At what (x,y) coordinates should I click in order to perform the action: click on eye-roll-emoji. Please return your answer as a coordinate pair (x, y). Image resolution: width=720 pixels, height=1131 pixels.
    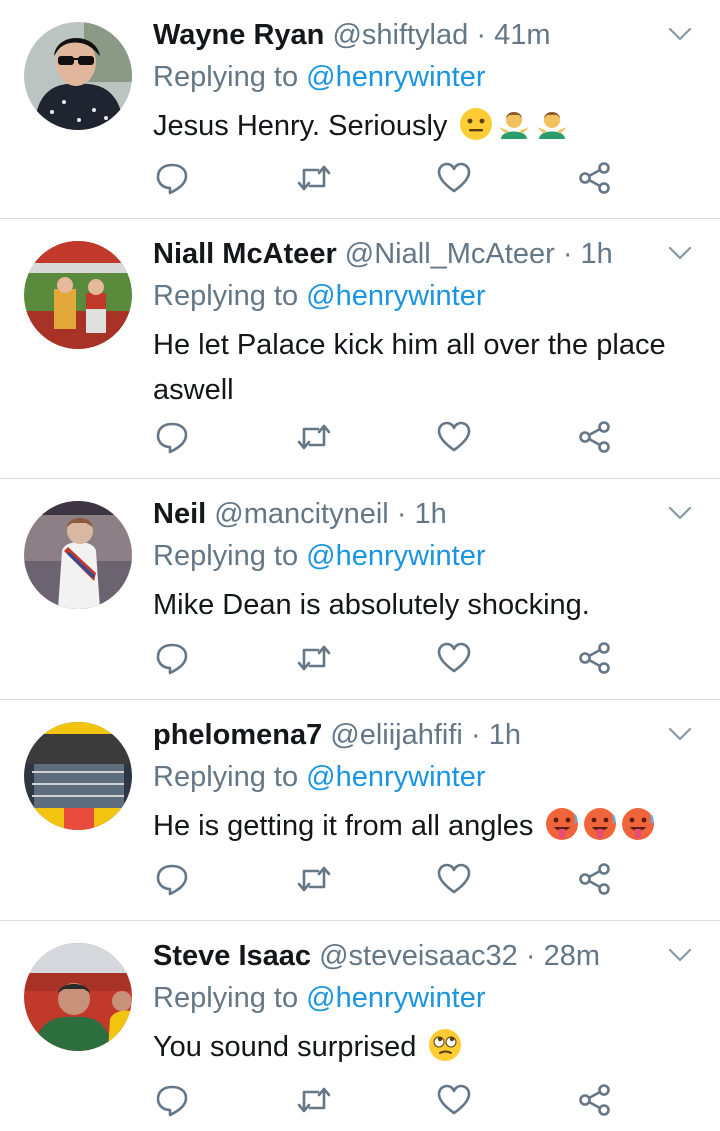
    Looking at the image, I should click on (445, 1045).